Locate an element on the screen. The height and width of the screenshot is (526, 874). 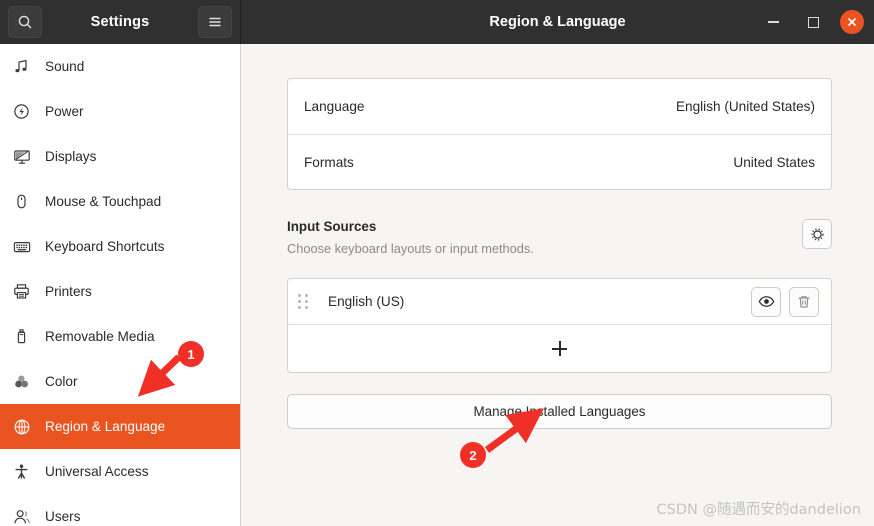
color-circles-icon is located at coordinates (21, 381).